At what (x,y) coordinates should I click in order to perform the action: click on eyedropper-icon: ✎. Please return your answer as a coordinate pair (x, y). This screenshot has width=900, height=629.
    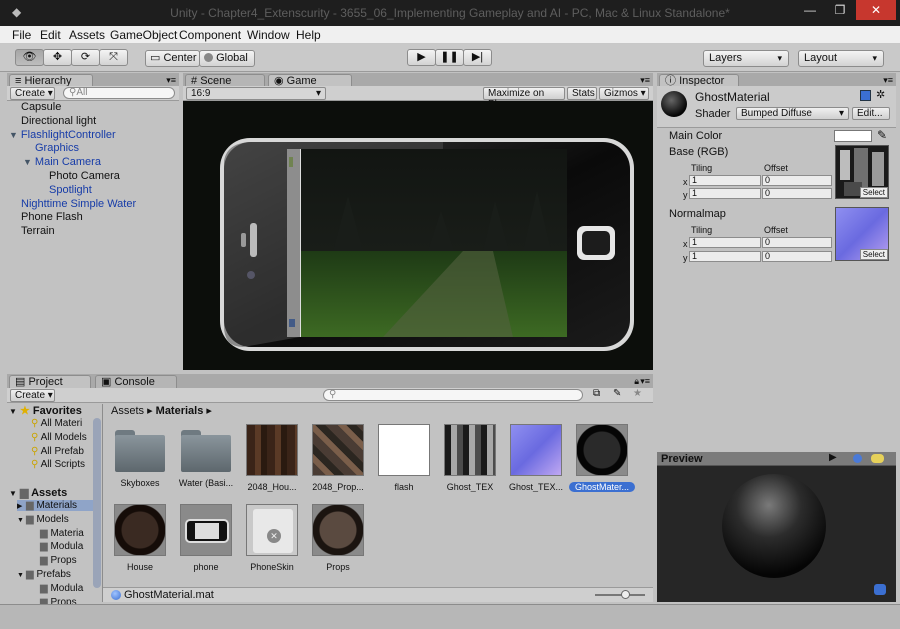
    Looking at the image, I should click on (882, 135).